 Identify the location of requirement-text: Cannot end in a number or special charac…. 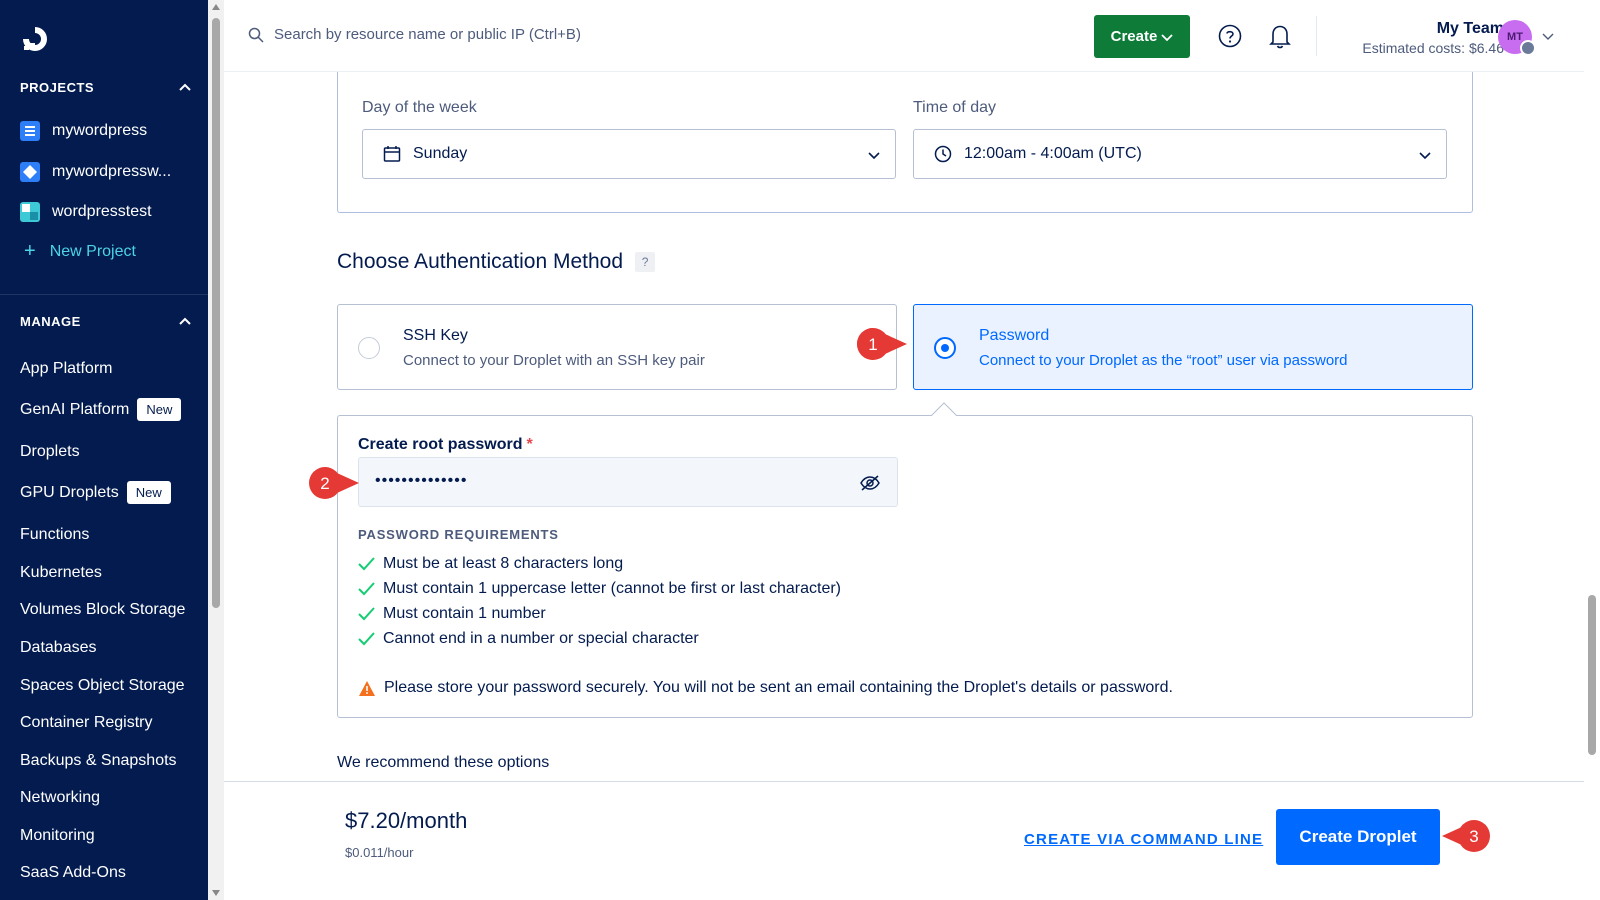
(541, 638).